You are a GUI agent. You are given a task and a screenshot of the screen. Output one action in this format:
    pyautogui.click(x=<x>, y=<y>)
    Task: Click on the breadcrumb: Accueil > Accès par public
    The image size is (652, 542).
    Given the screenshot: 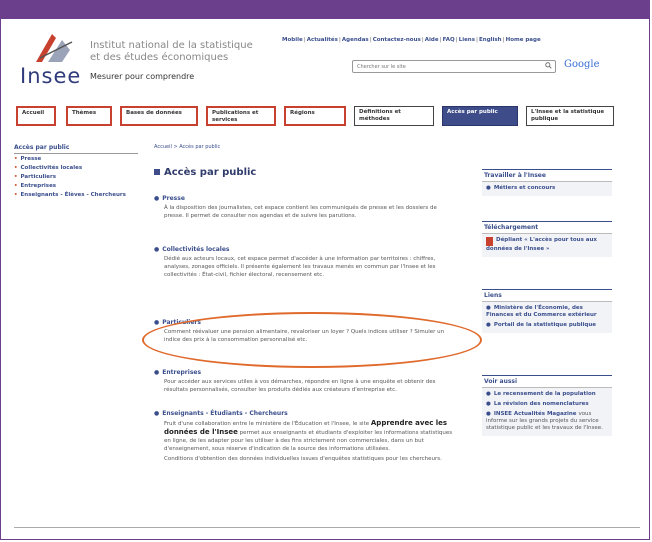 What is the action you would take?
    pyautogui.click(x=187, y=147)
    